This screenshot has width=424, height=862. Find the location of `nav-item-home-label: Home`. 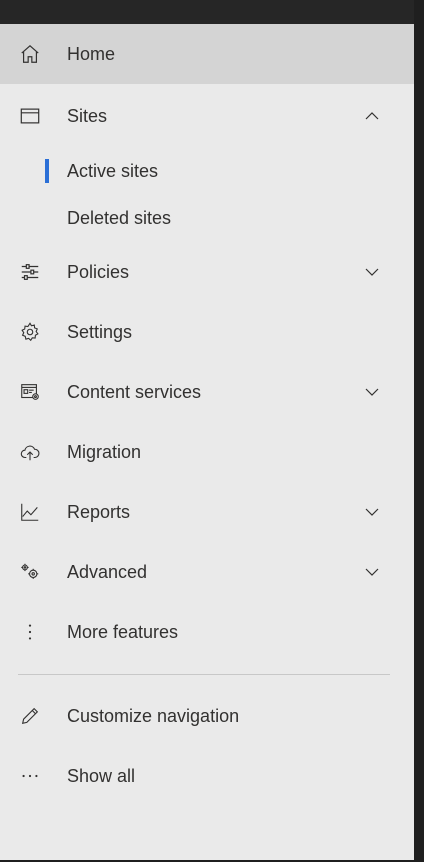

nav-item-home-label: Home is located at coordinates (91, 53).